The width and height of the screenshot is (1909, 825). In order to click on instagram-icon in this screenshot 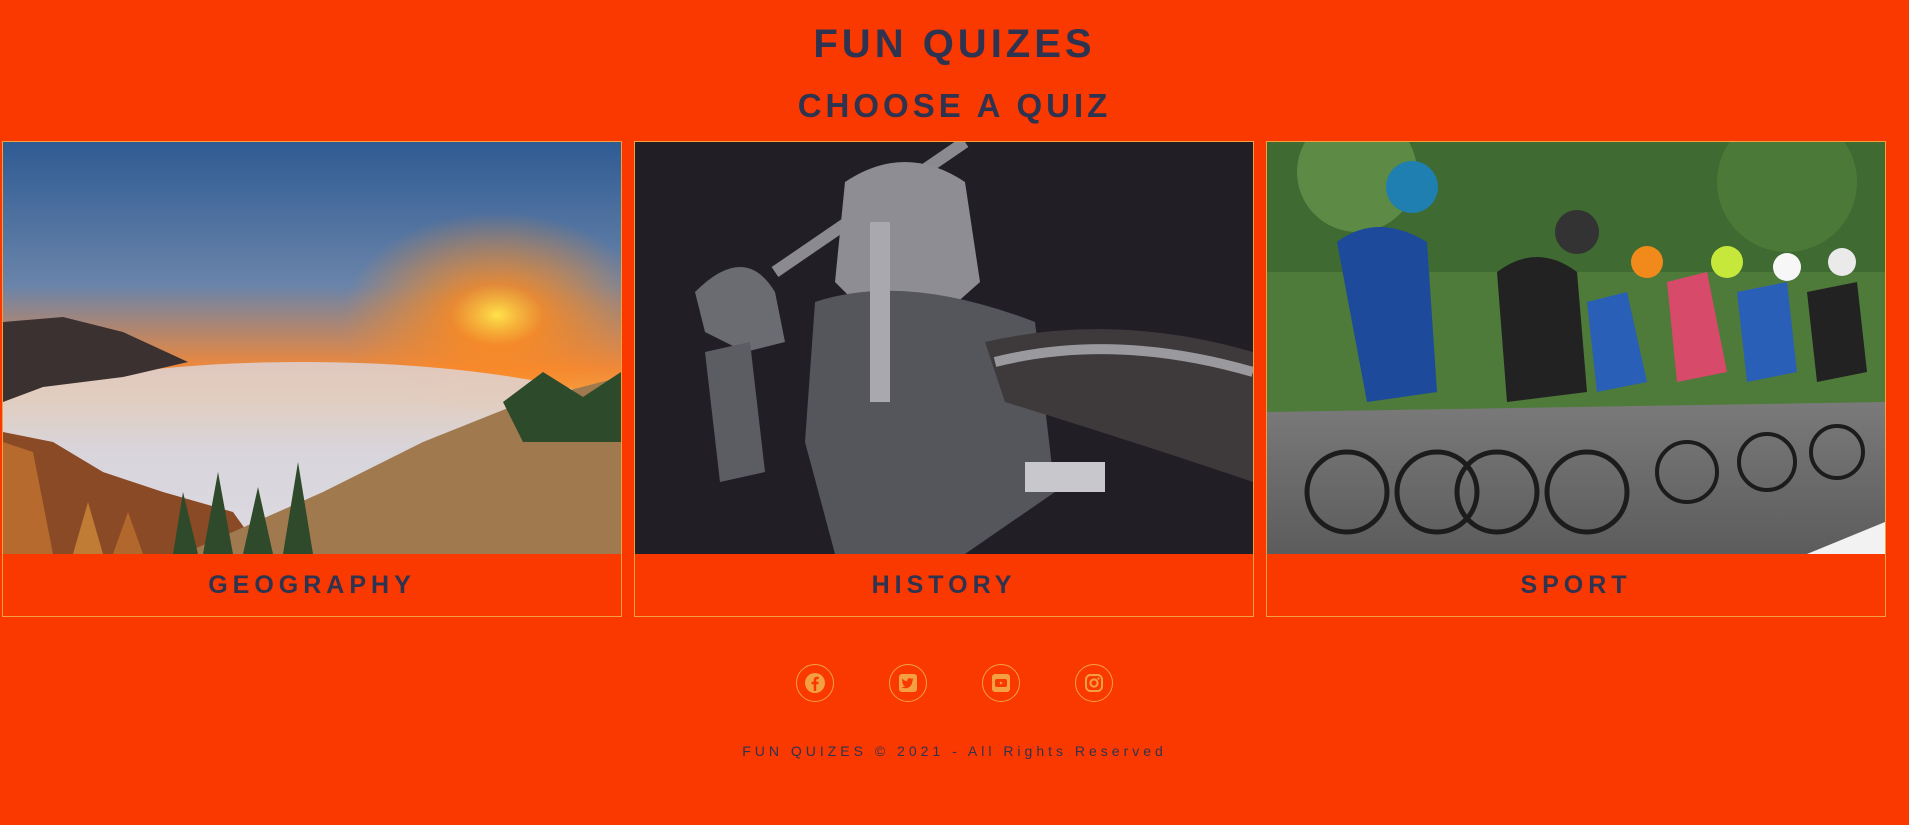, I will do `click(1094, 683)`.